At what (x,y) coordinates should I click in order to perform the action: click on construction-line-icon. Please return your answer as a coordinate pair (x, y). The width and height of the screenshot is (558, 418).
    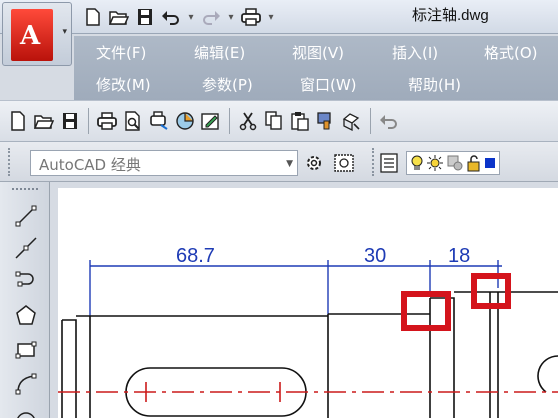
    Looking at the image, I should click on (26, 248).